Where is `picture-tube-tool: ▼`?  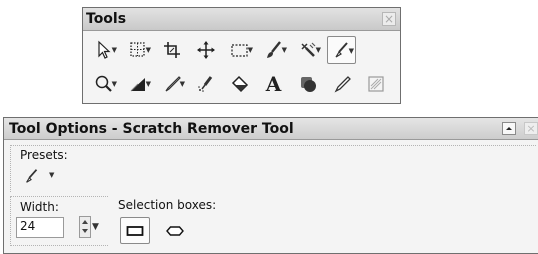 picture-tube-tool: ▼ is located at coordinates (307, 50).